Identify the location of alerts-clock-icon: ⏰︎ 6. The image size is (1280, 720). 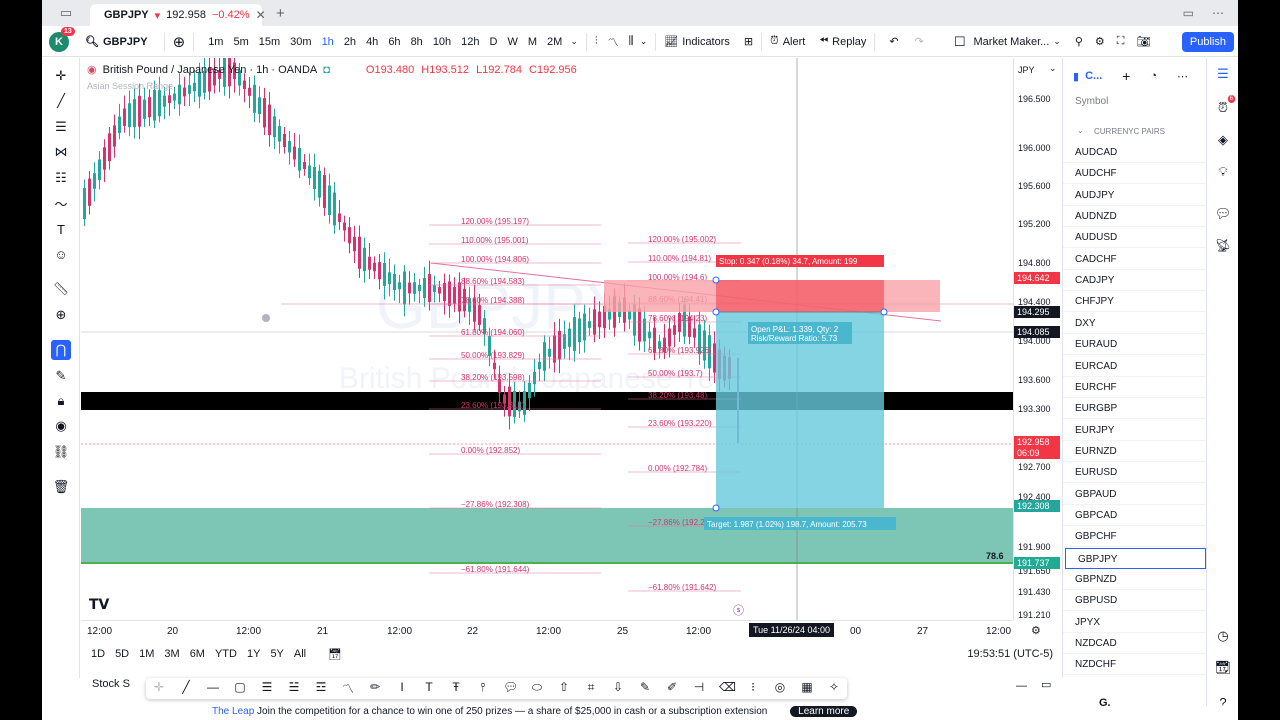
(1224, 106).